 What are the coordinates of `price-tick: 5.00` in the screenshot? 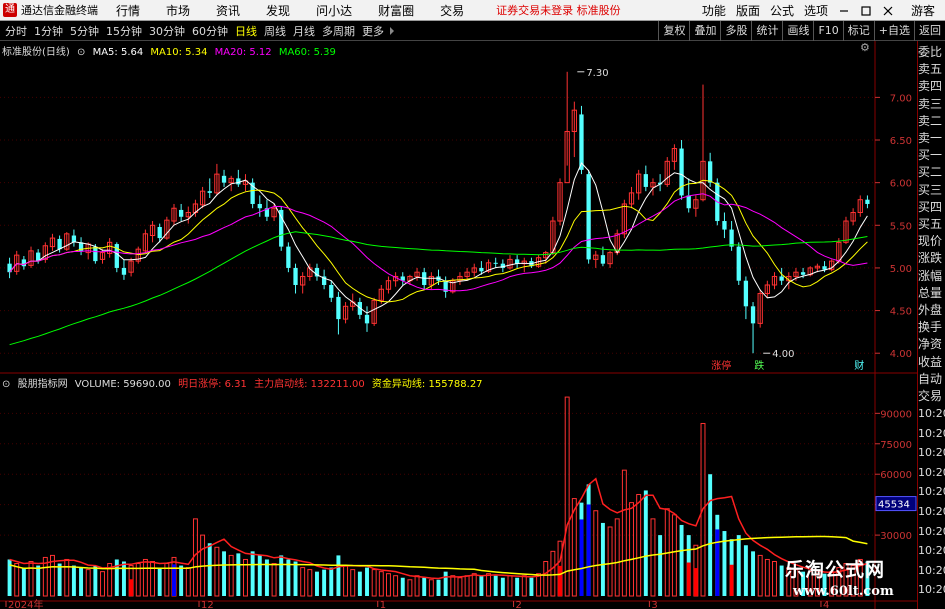 It's located at (901, 269).